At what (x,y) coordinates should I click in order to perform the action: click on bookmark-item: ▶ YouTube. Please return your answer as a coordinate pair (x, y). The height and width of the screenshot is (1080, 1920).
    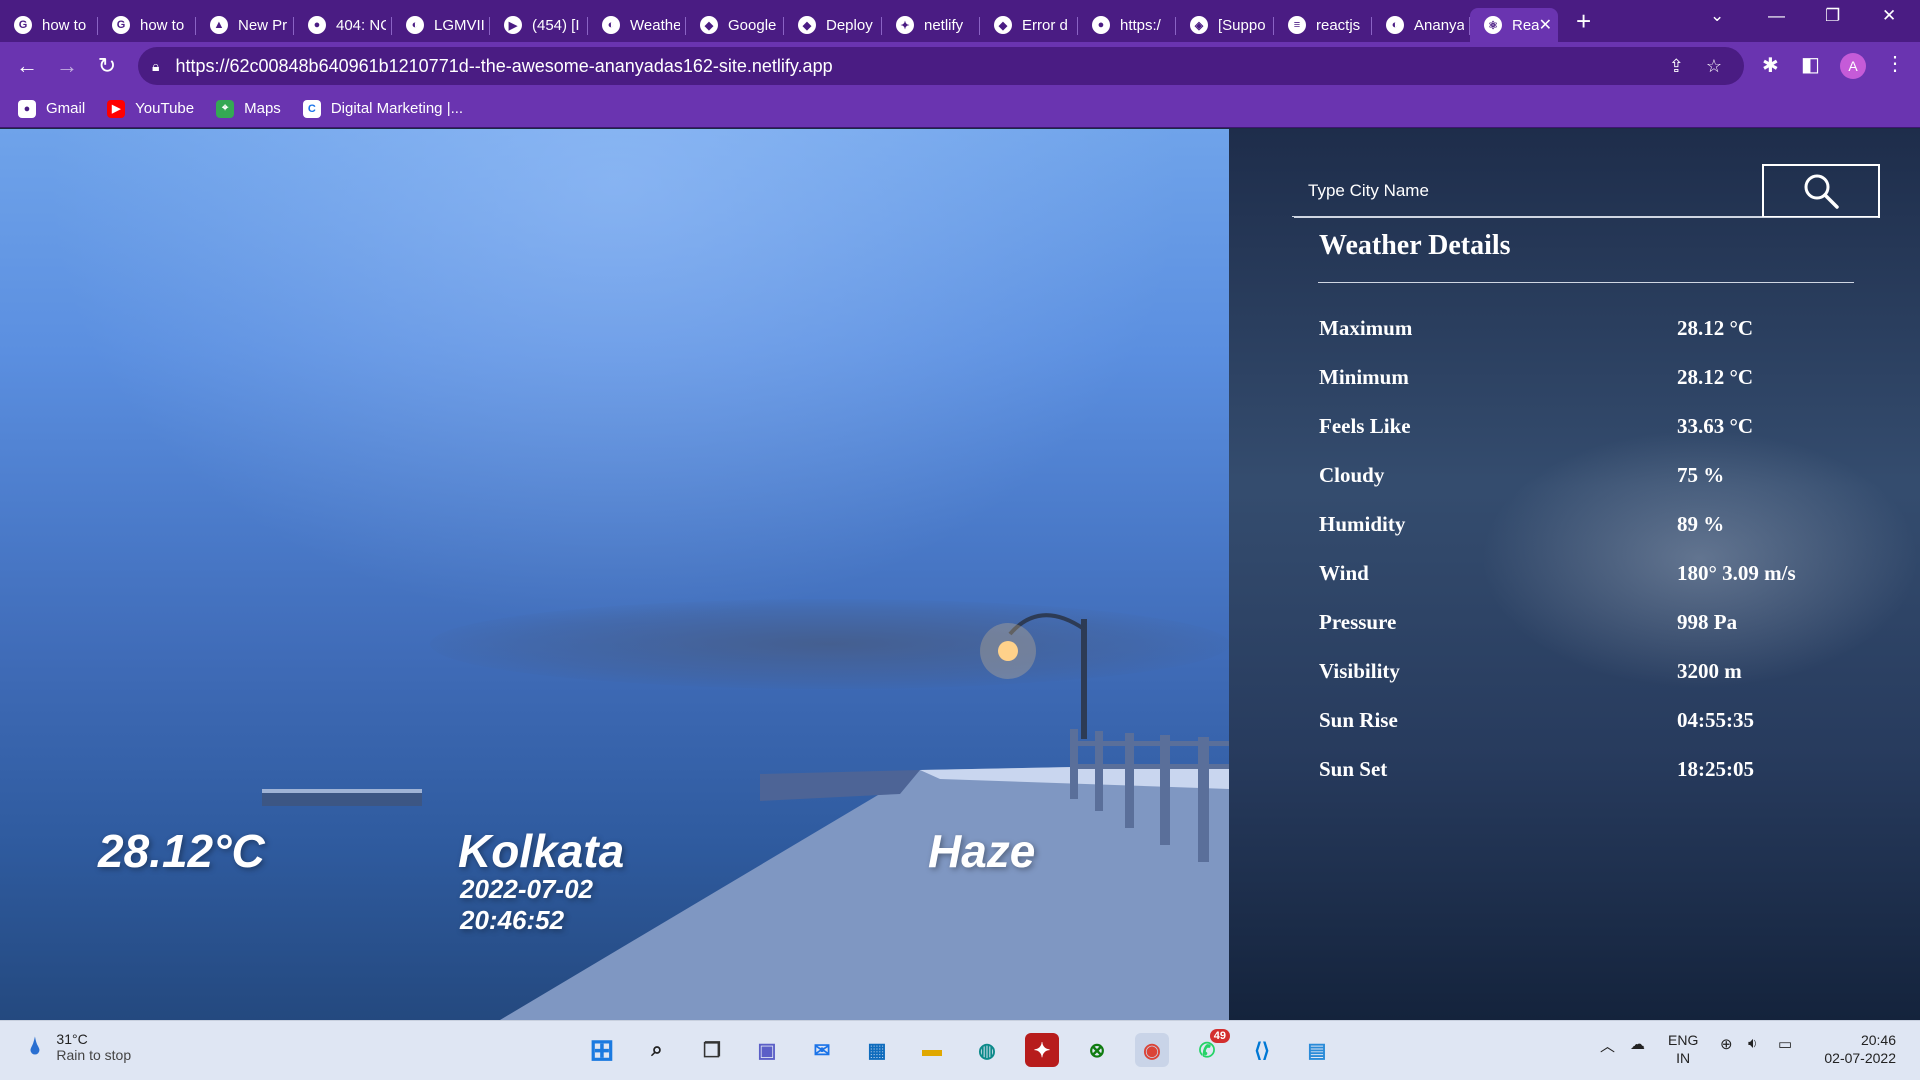
    Looking at the image, I should click on (150, 108).